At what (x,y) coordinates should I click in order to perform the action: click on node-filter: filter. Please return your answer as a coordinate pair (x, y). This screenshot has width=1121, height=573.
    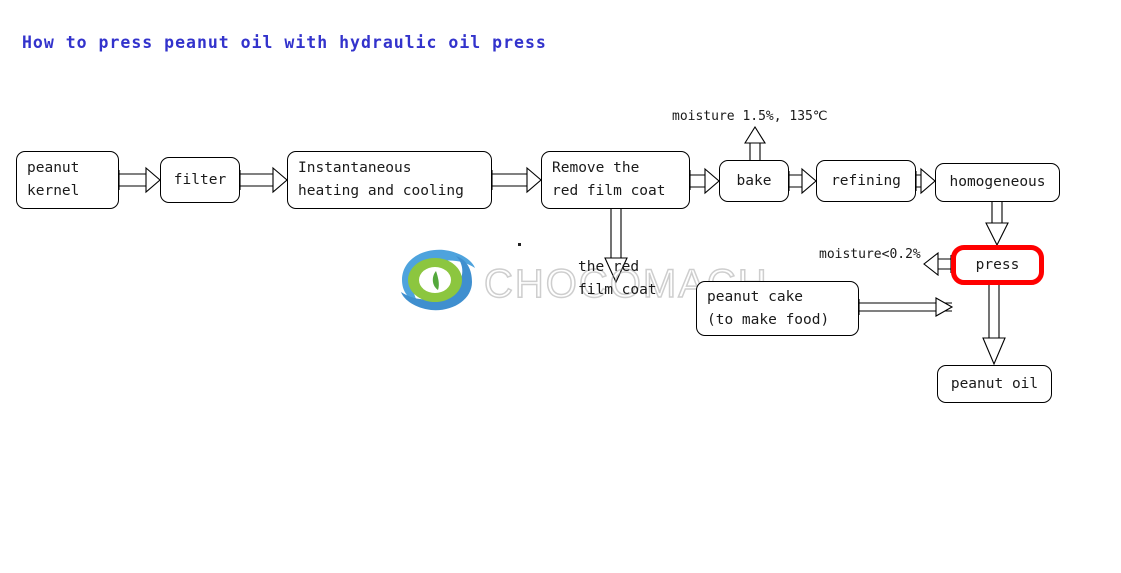
    Looking at the image, I should click on (200, 180).